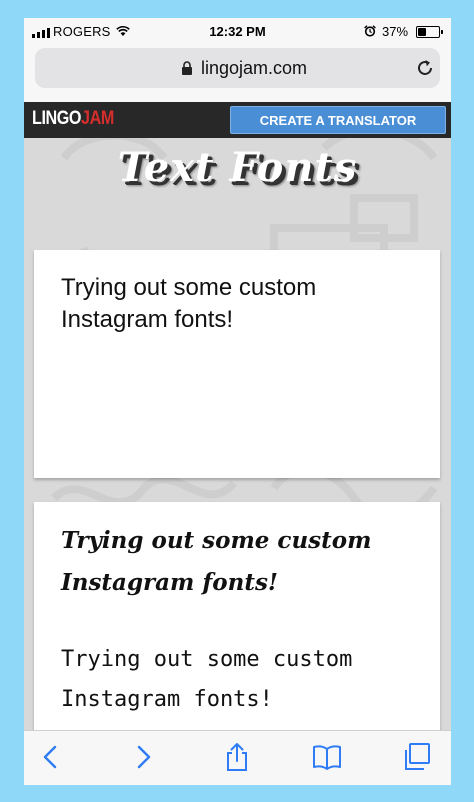 This screenshot has width=474, height=802. What do you see at coordinates (143, 757) in the screenshot?
I see `forward-icon` at bounding box center [143, 757].